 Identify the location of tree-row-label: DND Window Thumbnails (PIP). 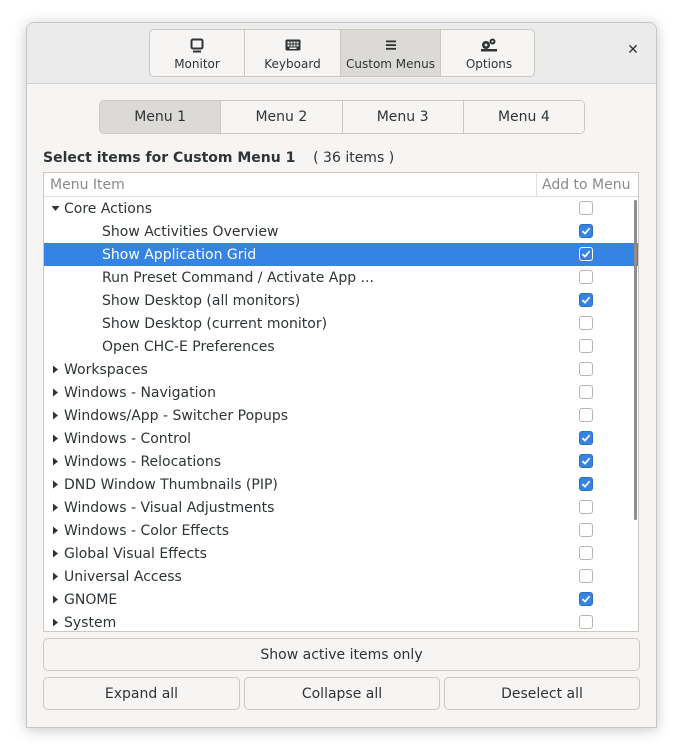
(171, 484).